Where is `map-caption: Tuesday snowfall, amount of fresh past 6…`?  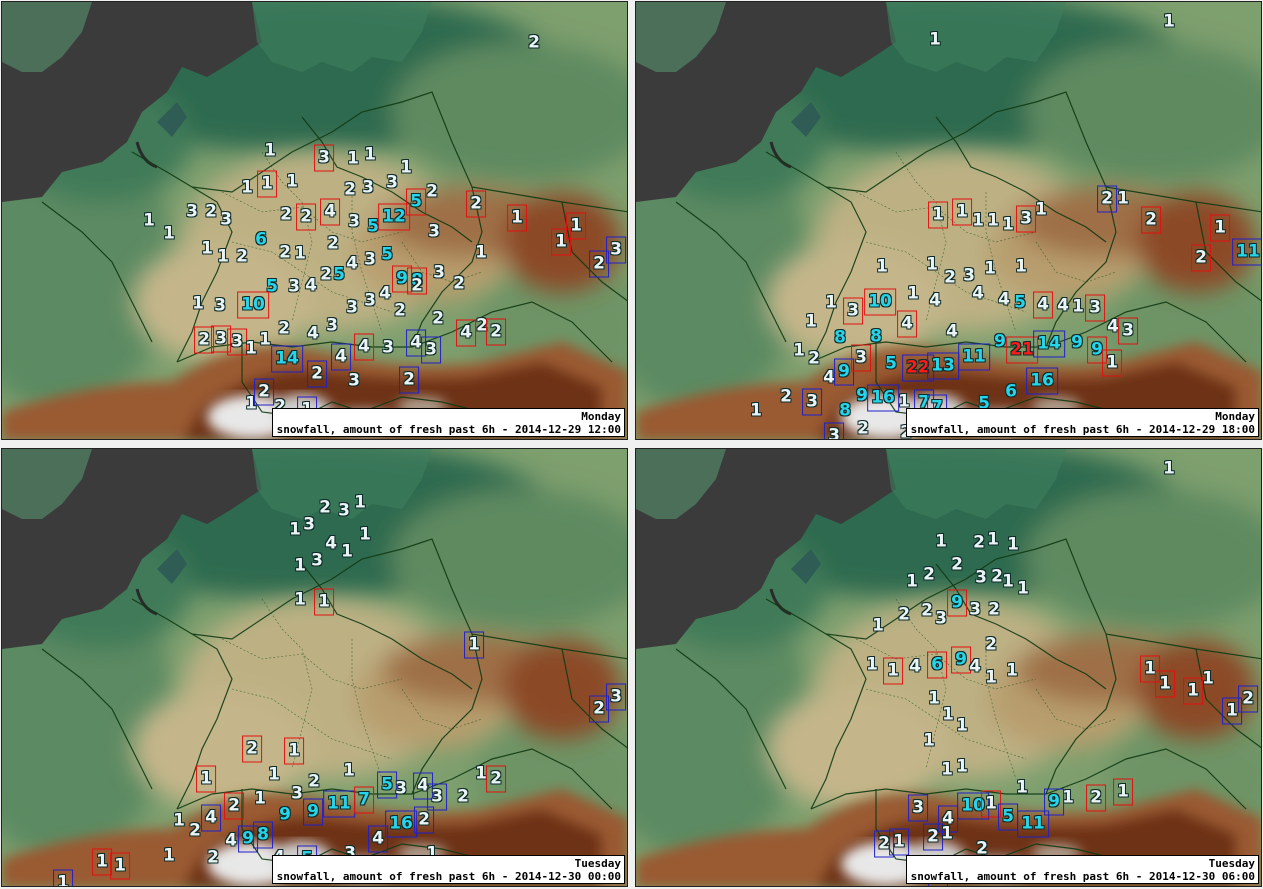
map-caption: Tuesday snowfall, amount of fresh past 6… is located at coordinates (448, 869).